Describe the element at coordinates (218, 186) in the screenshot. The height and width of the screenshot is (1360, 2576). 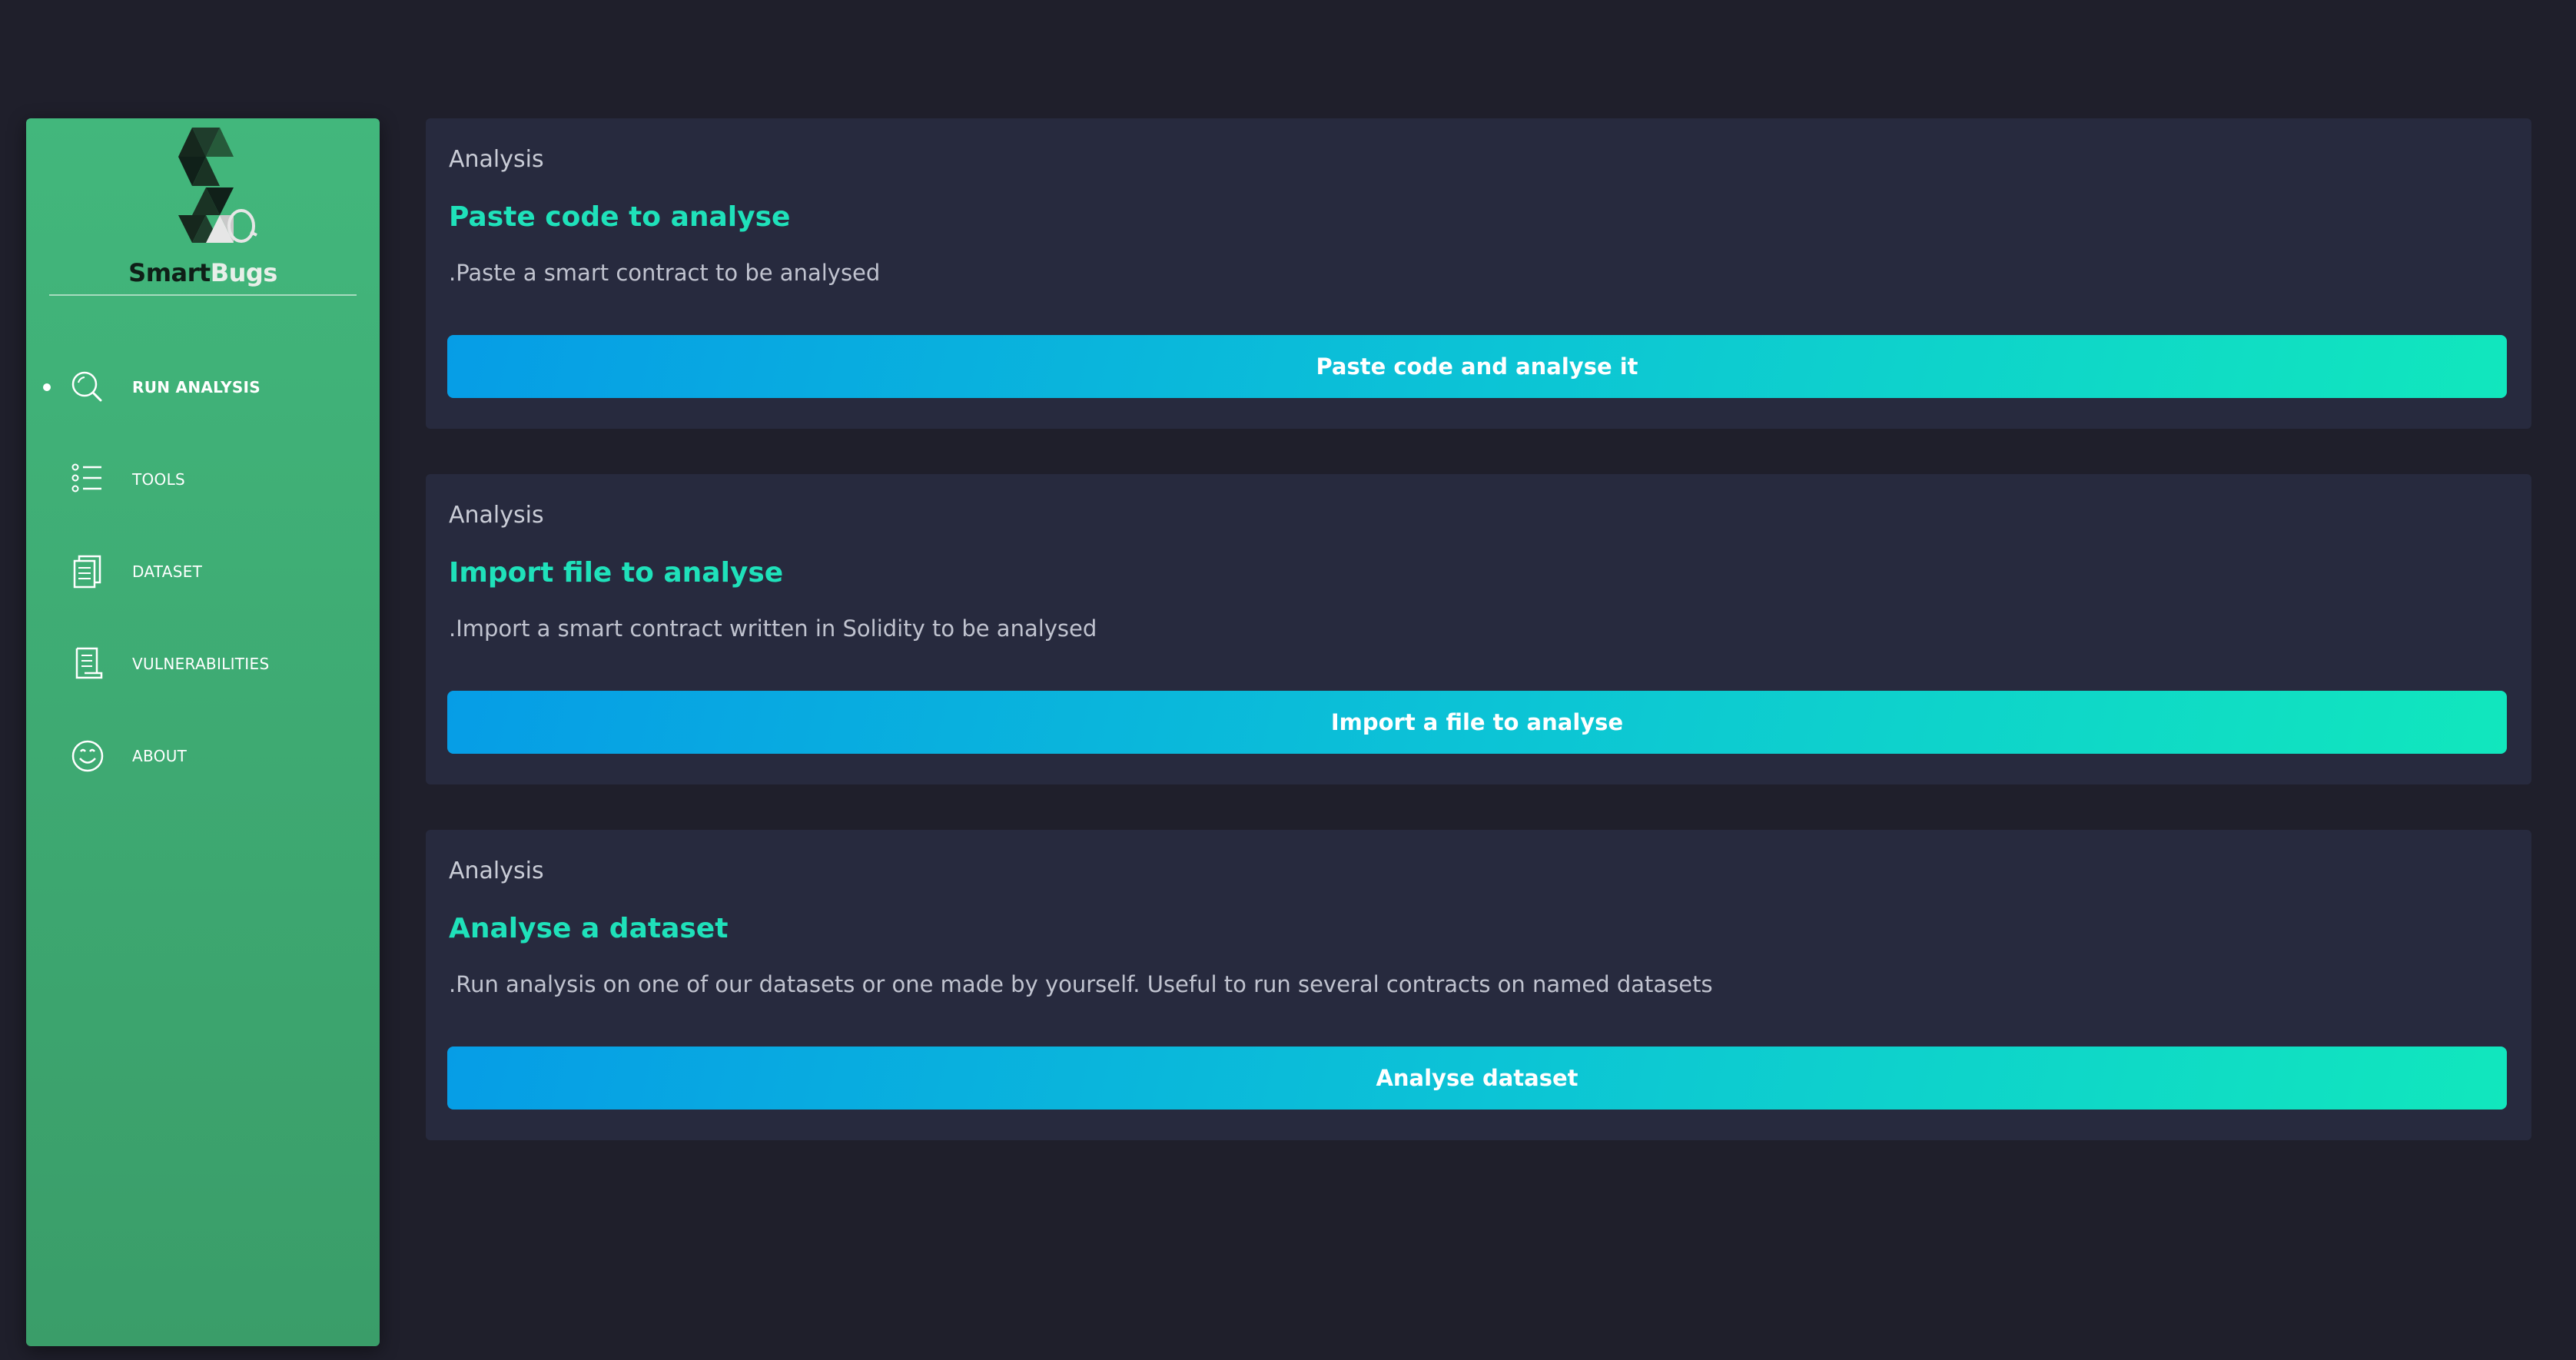
I see `logo-icon` at that location.